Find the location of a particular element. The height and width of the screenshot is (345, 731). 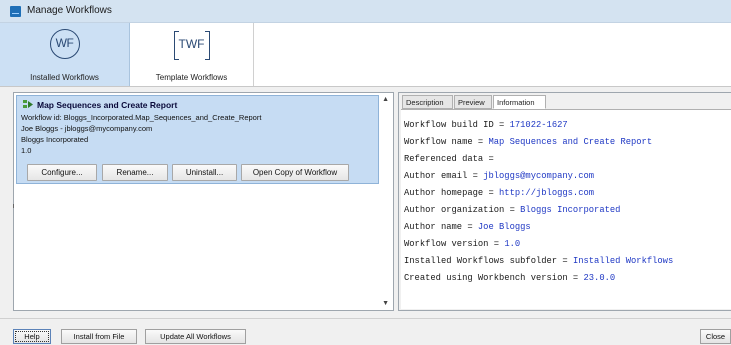

tab-description: Description is located at coordinates (427, 102).